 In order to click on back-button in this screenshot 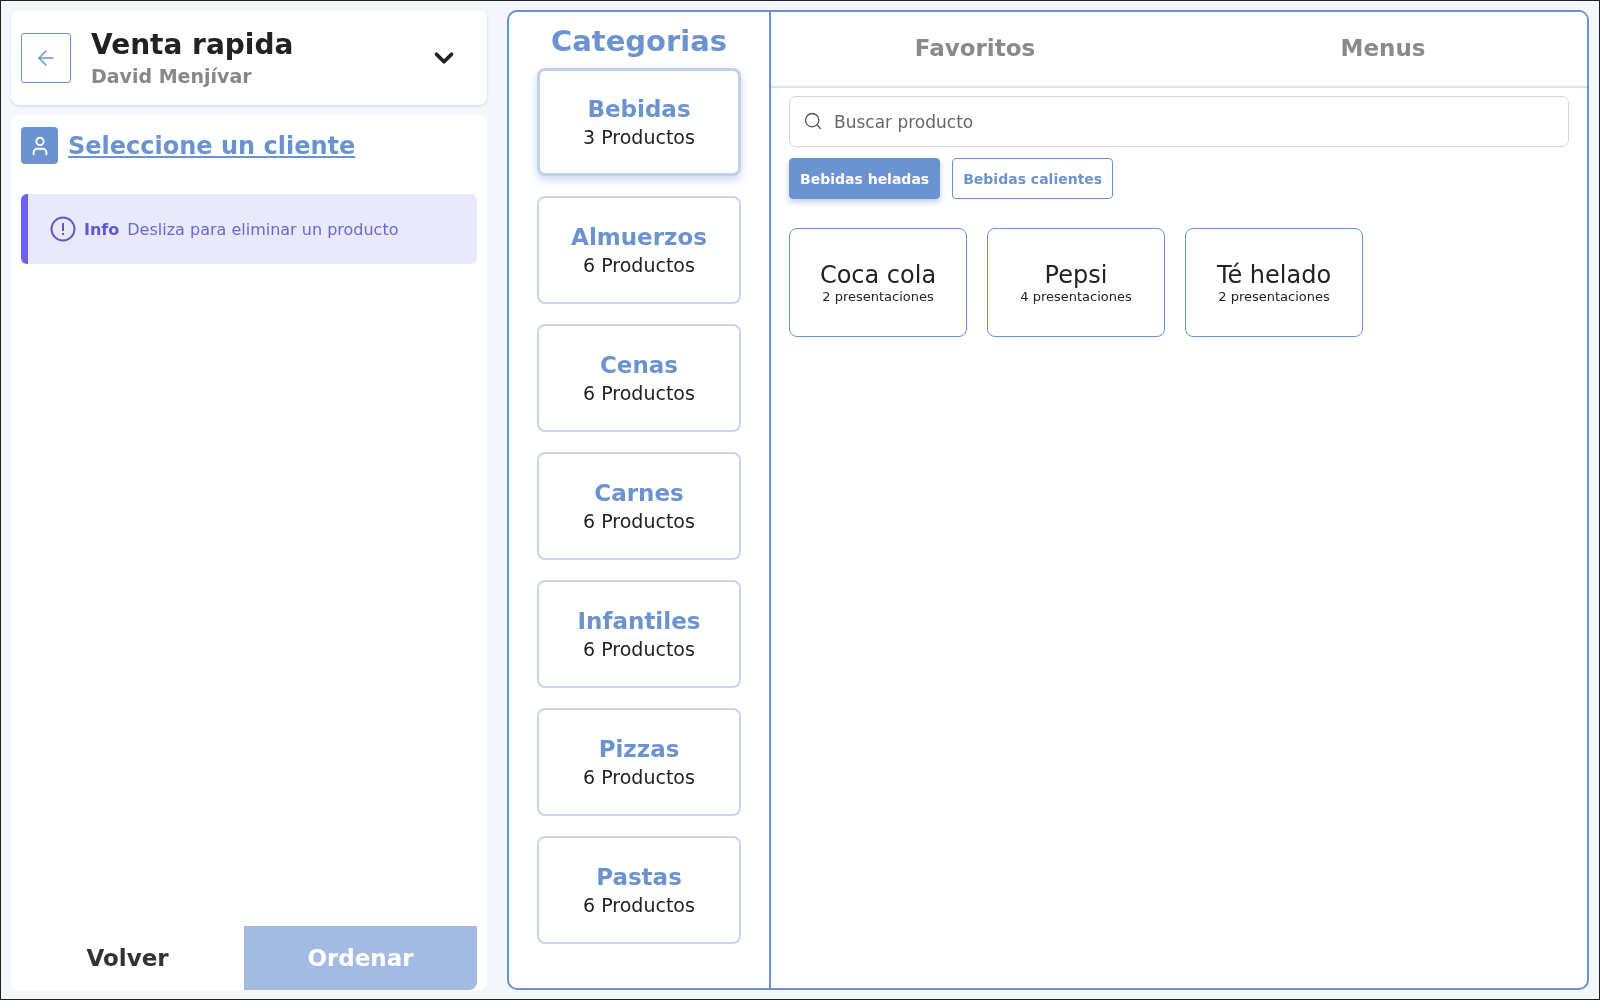, I will do `click(46, 57)`.